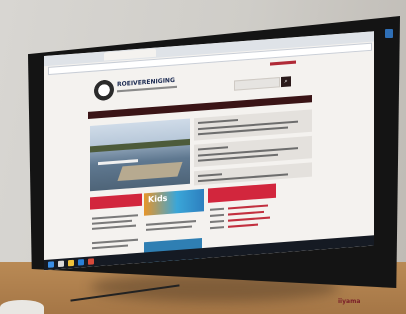 The width and height of the screenshot is (406, 314). Describe the element at coordinates (158, 199) in the screenshot. I see `kids-banner-text: Kids` at that location.